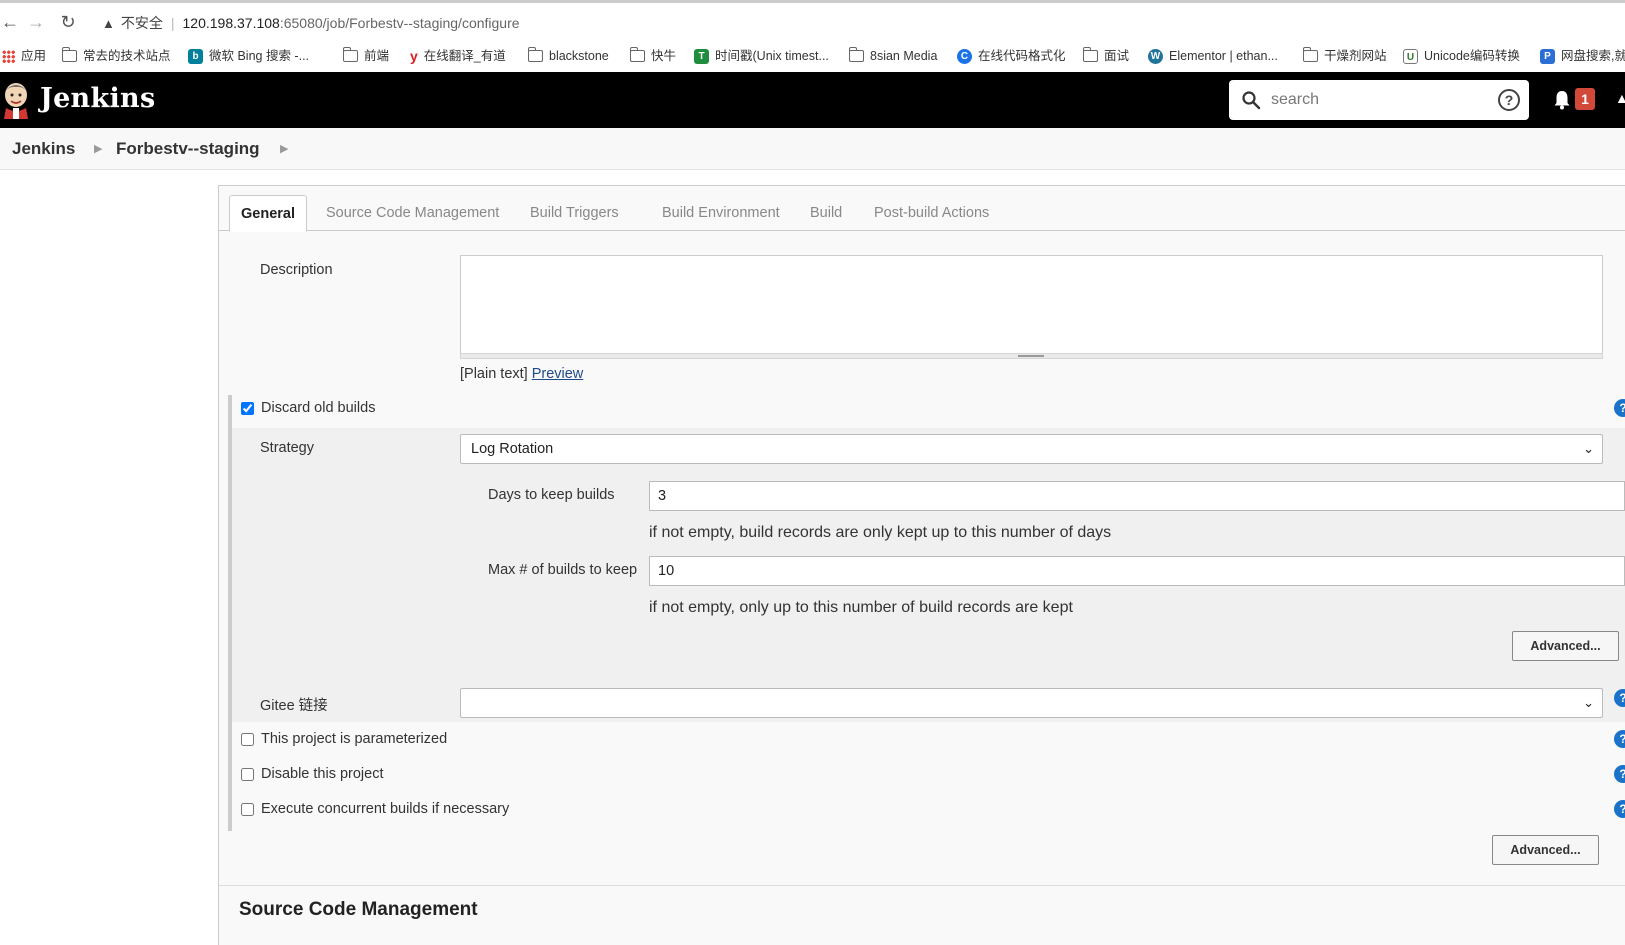 The height and width of the screenshot is (945, 1625). What do you see at coordinates (1620, 100) in the screenshot?
I see `user-icon: ▲` at bounding box center [1620, 100].